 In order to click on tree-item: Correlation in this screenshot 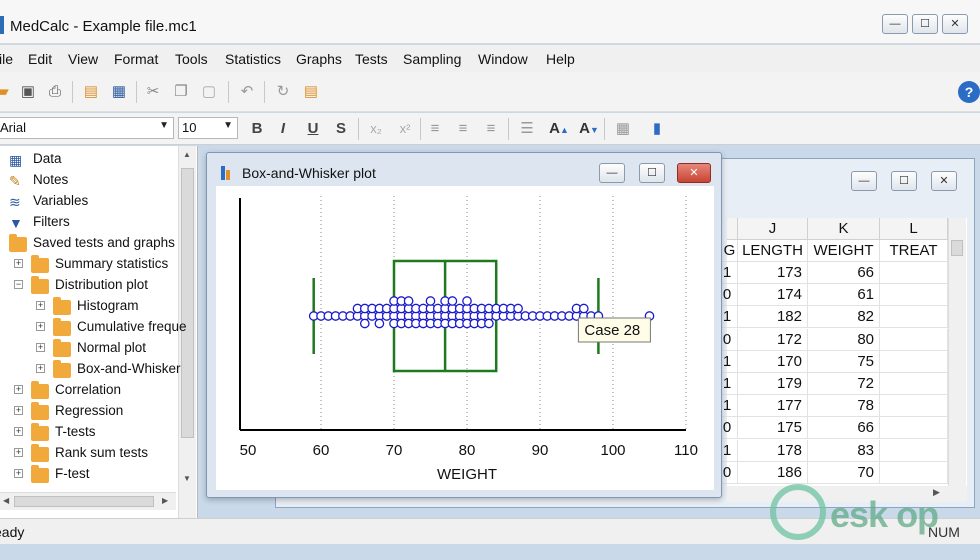, I will do `click(88, 389)`.